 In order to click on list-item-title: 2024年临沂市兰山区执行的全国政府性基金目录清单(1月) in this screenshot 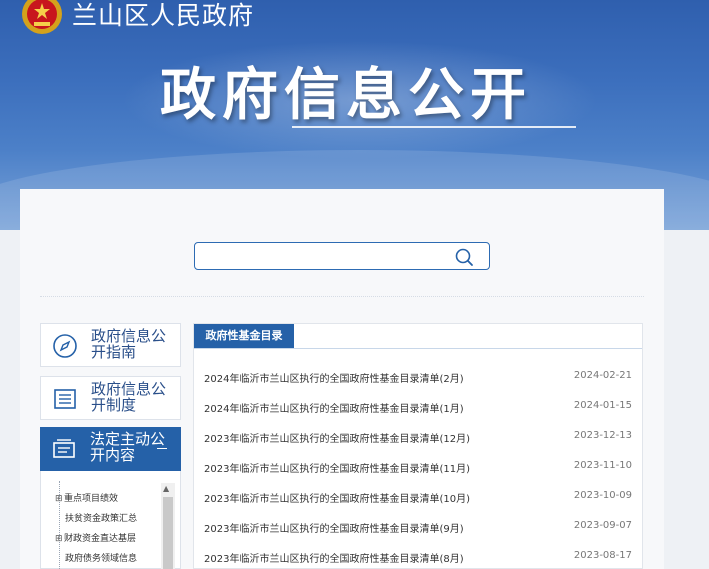, I will do `click(334, 407)`.